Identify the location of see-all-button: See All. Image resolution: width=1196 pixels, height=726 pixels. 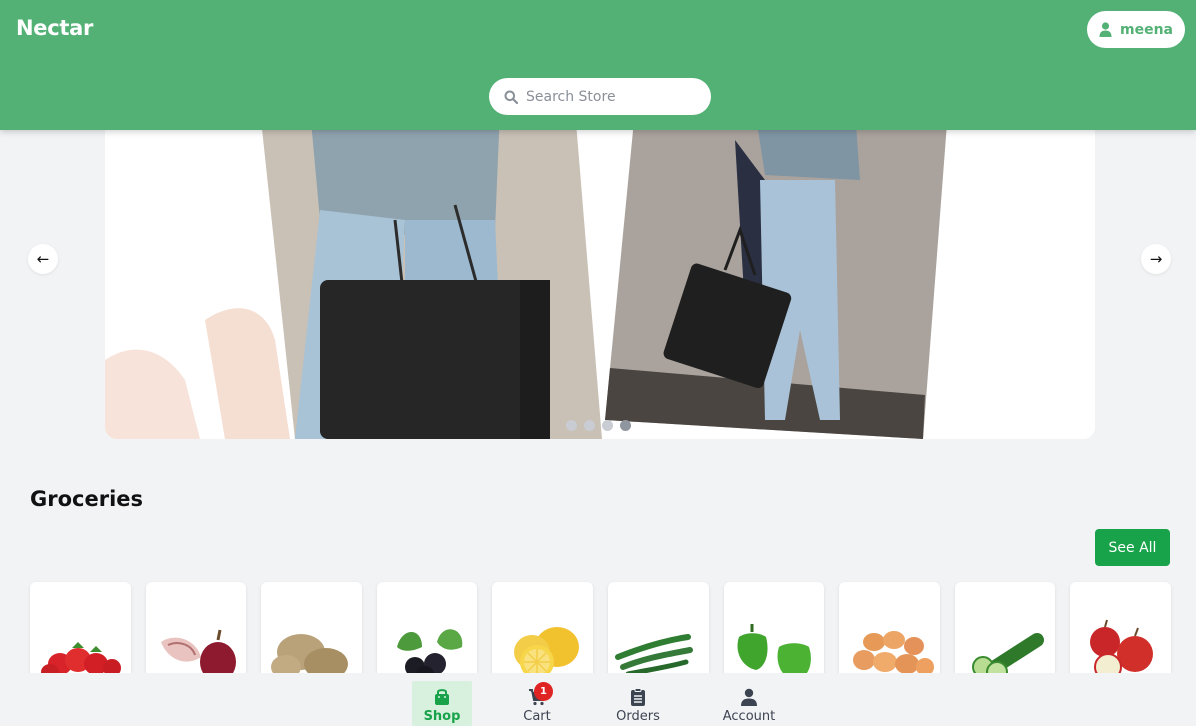
(1132, 547).